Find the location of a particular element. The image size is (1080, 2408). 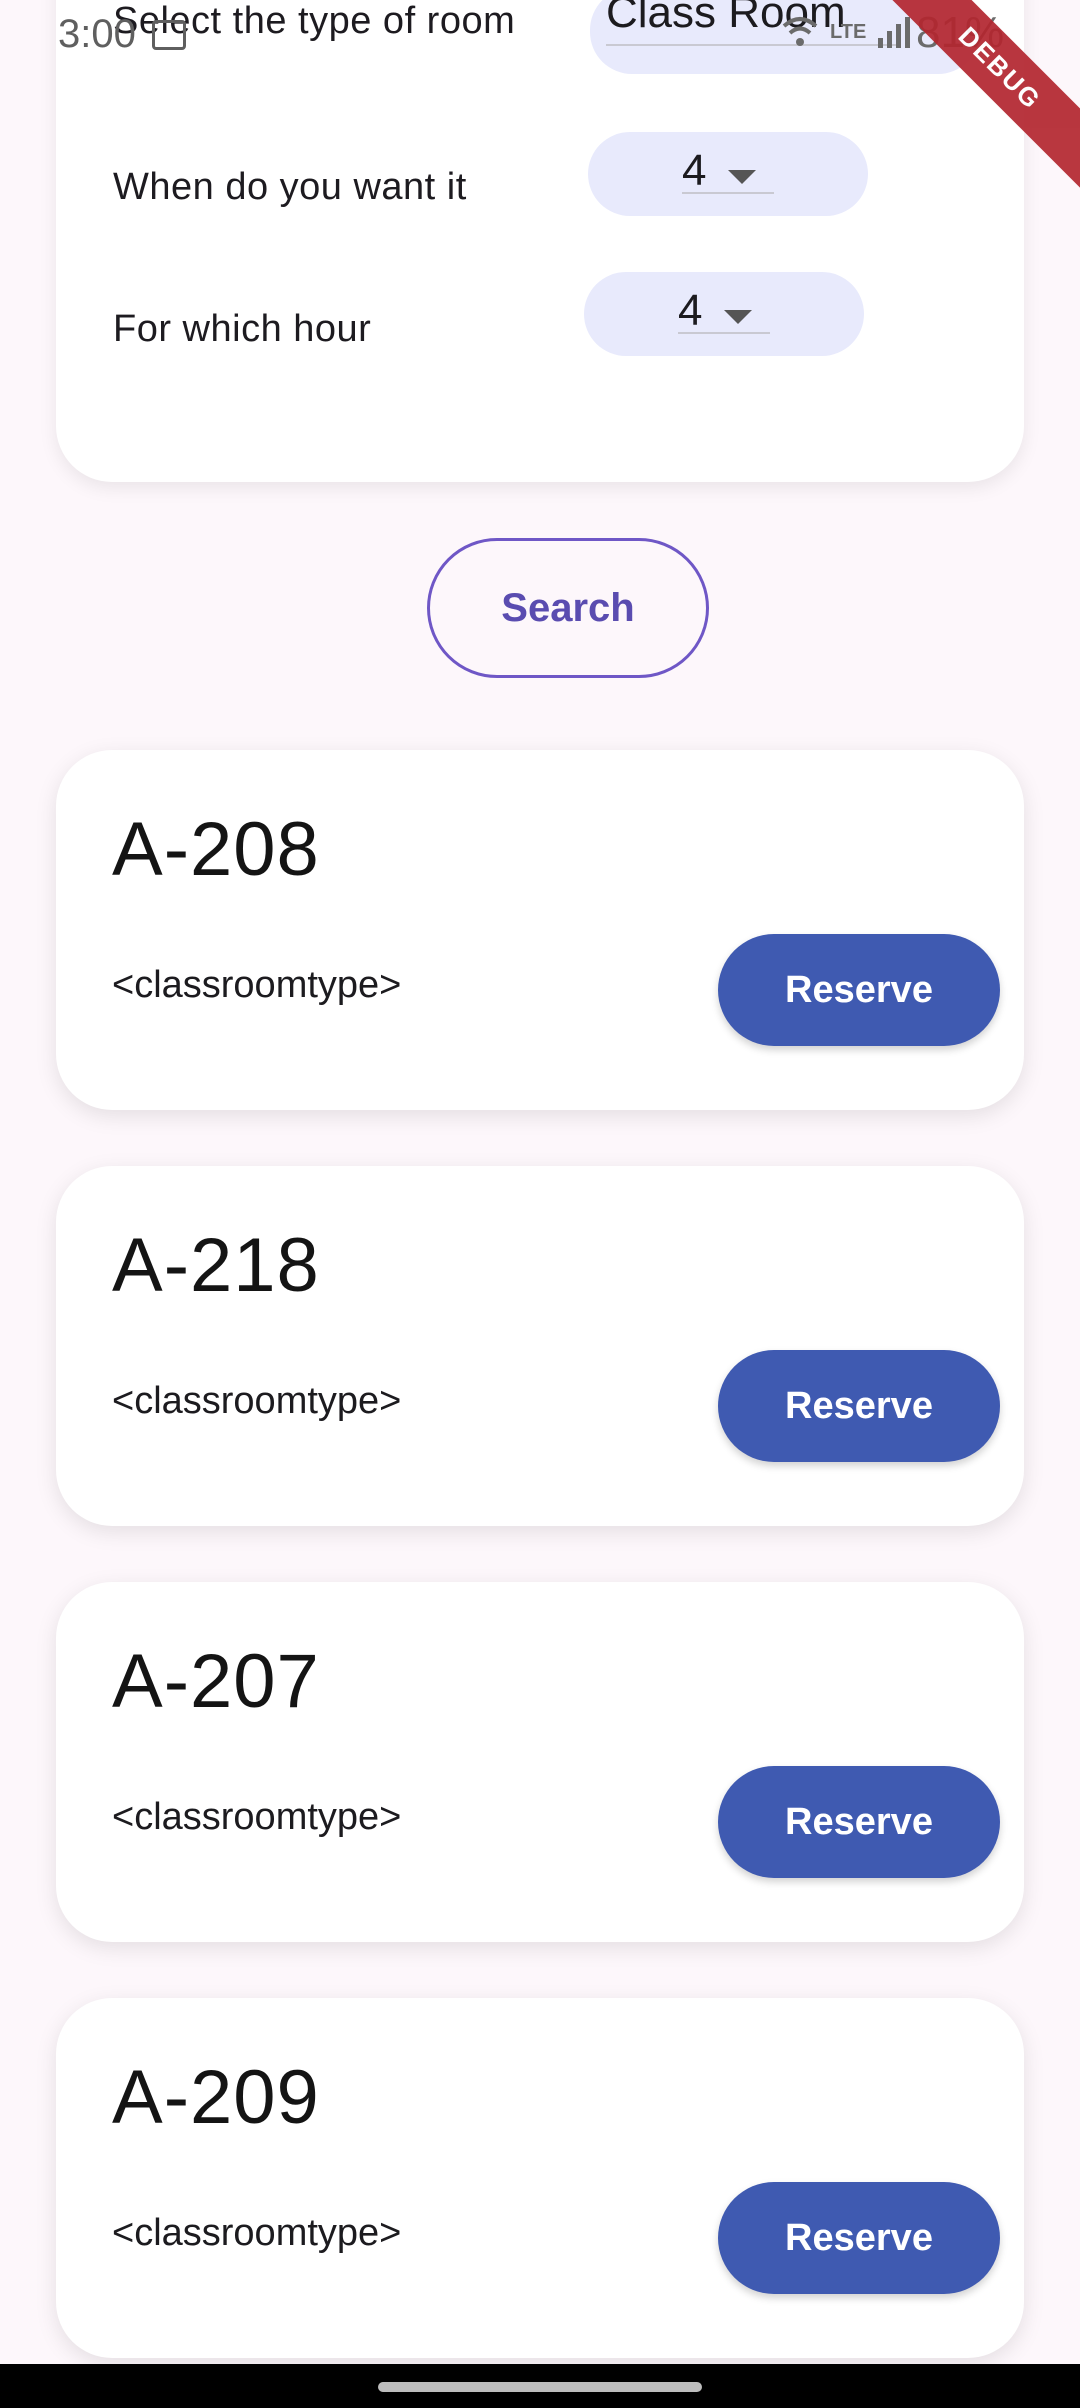

when-dropdown: 4 is located at coordinates (728, 174).